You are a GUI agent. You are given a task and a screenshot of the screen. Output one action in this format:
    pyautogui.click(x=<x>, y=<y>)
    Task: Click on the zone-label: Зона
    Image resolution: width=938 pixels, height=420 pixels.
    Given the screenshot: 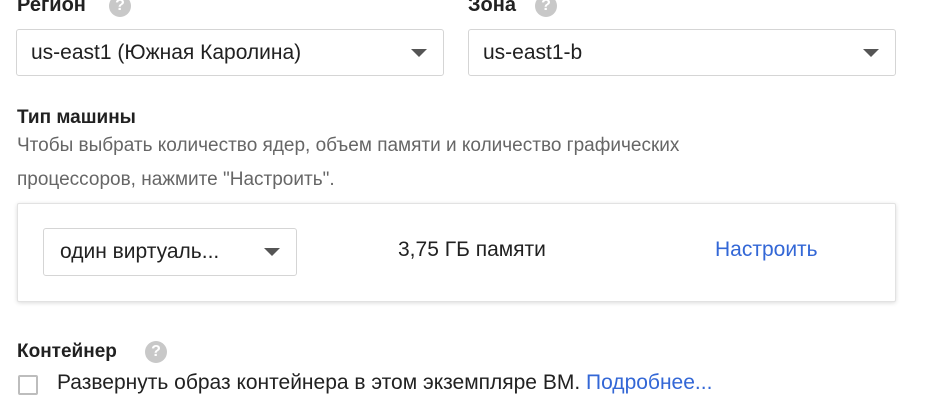 What is the action you would take?
    pyautogui.click(x=492, y=8)
    